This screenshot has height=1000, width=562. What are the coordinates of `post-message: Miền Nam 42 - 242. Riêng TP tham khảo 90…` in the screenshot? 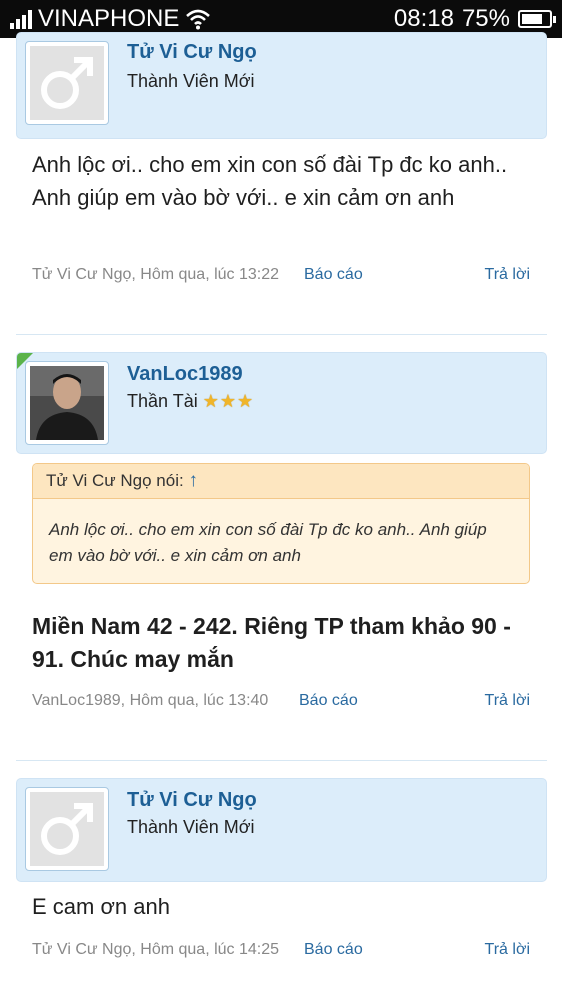 It's located at (271, 642).